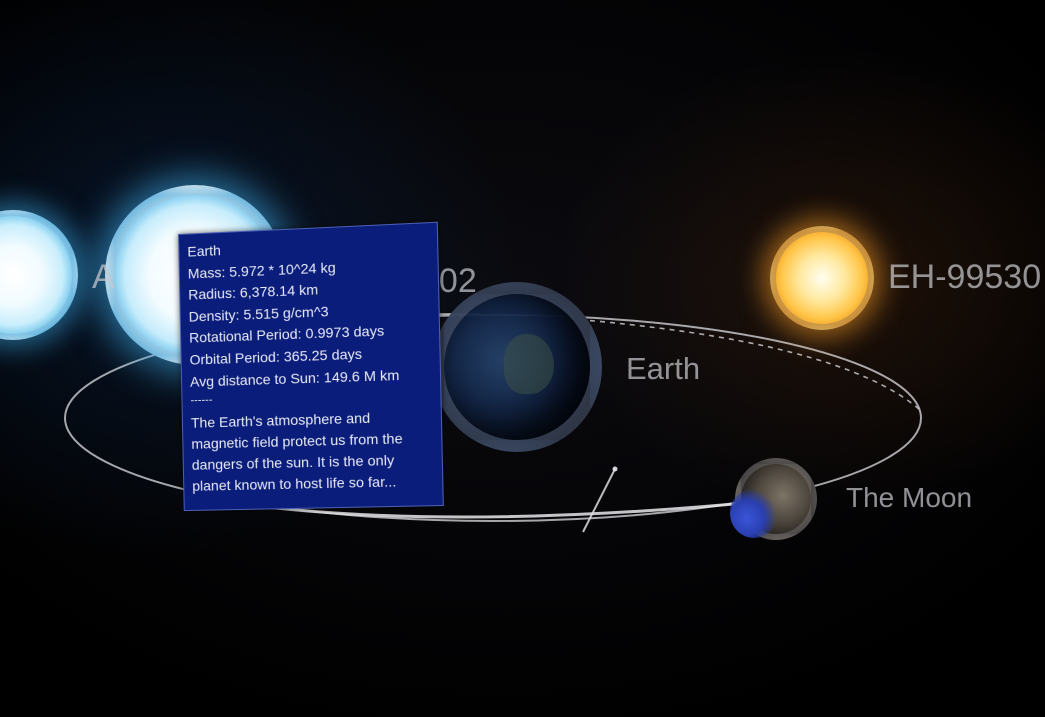 Image resolution: width=1045 pixels, height=717 pixels. What do you see at coordinates (964, 277) in the screenshot?
I see `star-label-orange: EH-99530` at bounding box center [964, 277].